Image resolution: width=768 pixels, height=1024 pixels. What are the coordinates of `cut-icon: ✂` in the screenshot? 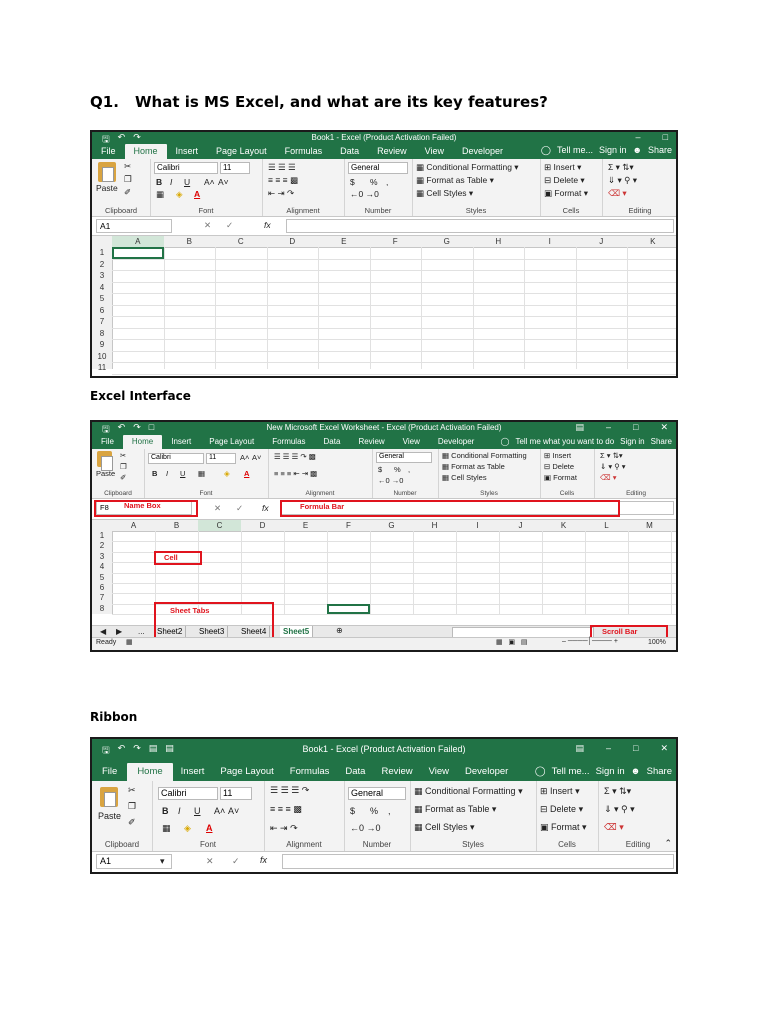 It's located at (123, 455).